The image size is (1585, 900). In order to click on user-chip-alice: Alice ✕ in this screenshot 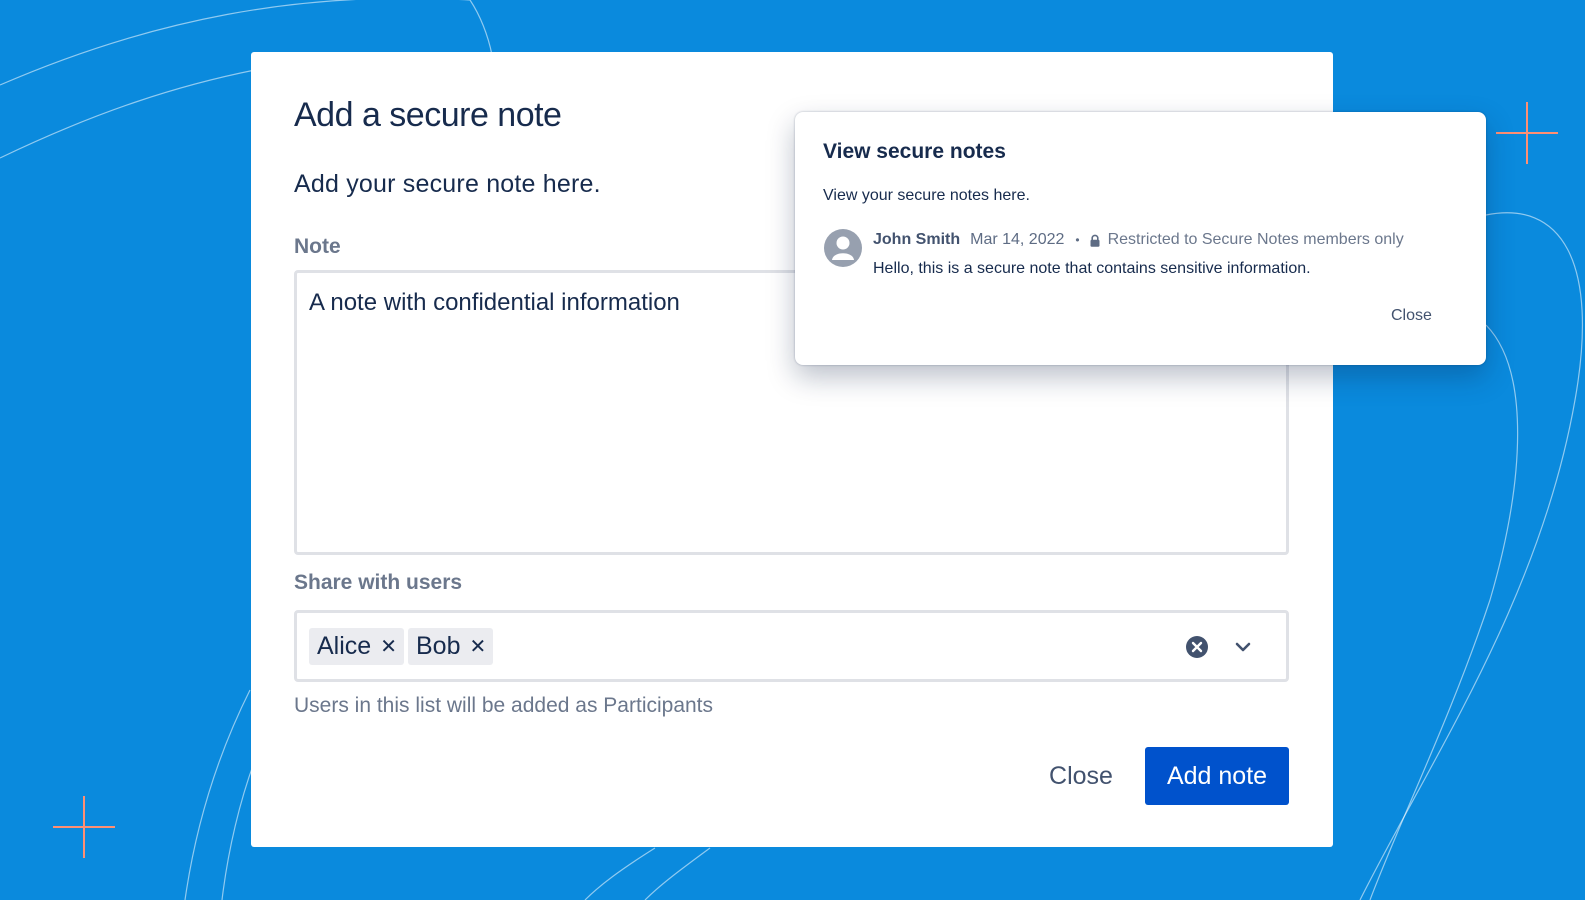, I will do `click(356, 646)`.